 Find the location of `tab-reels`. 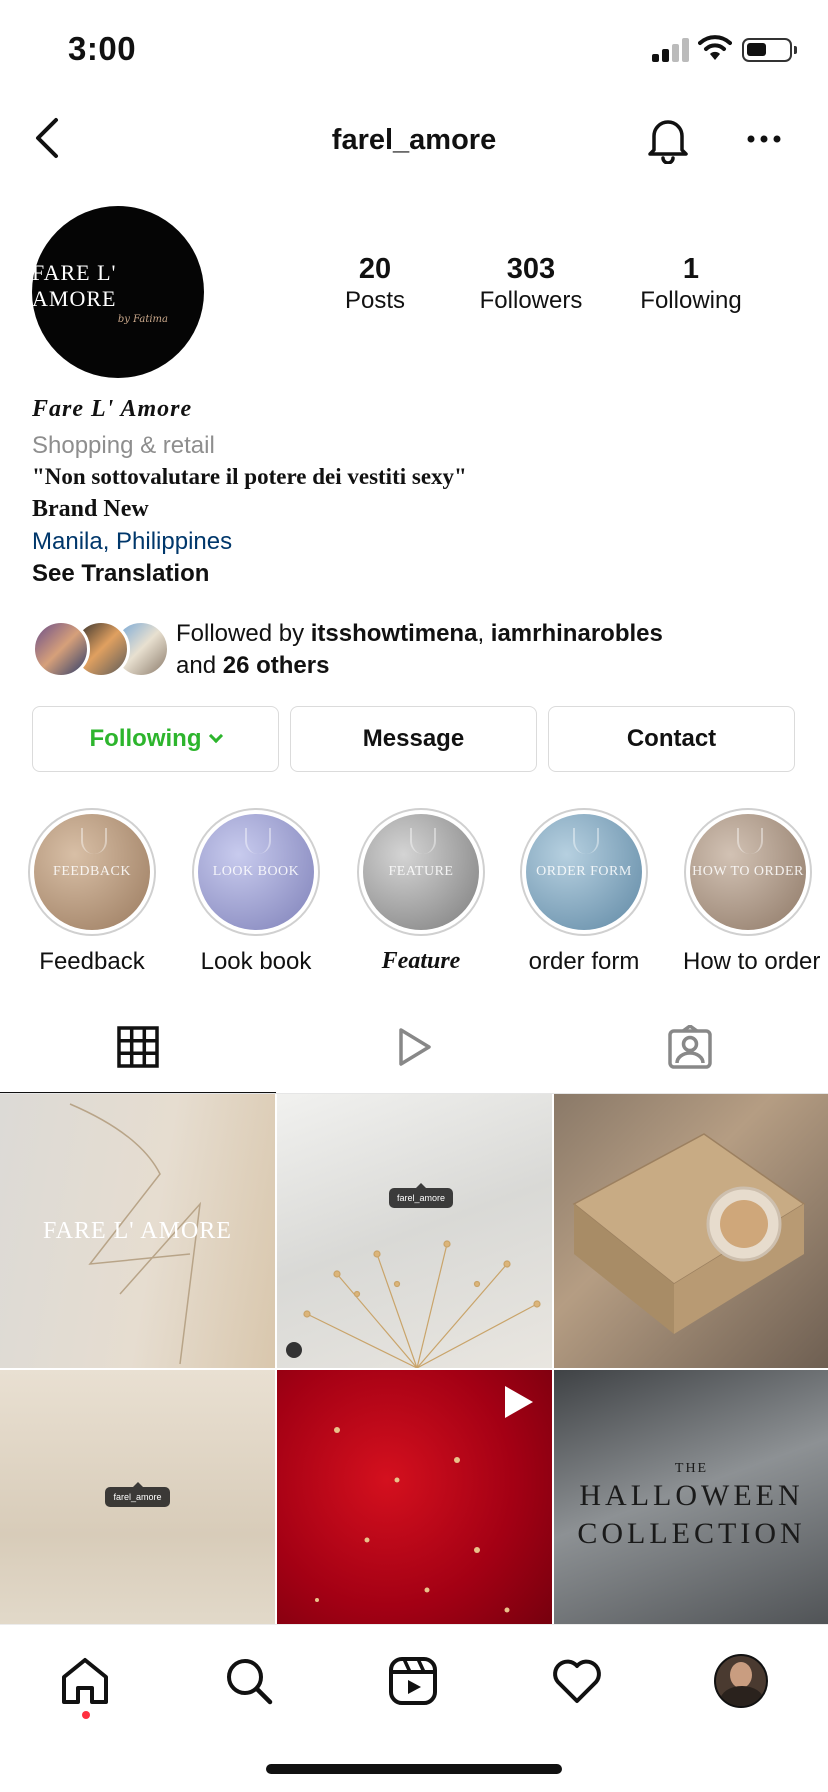

tab-reels is located at coordinates (414, 1047).